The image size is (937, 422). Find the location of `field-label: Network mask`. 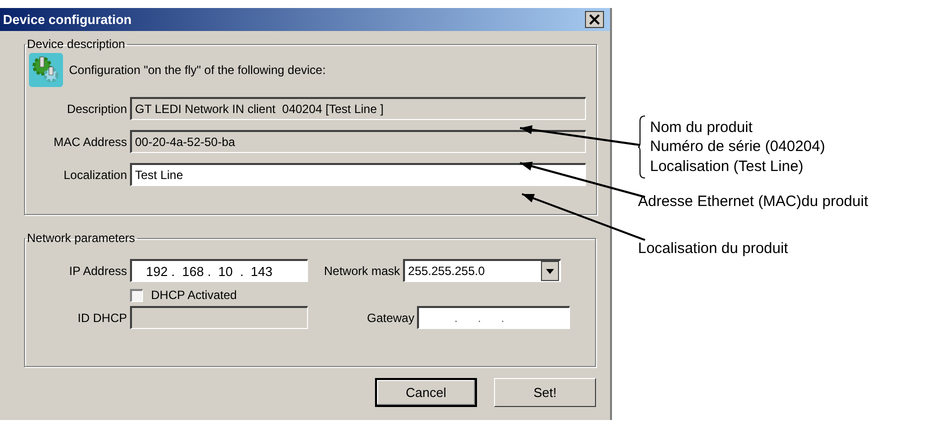

field-label: Network mask is located at coordinates (362, 271).